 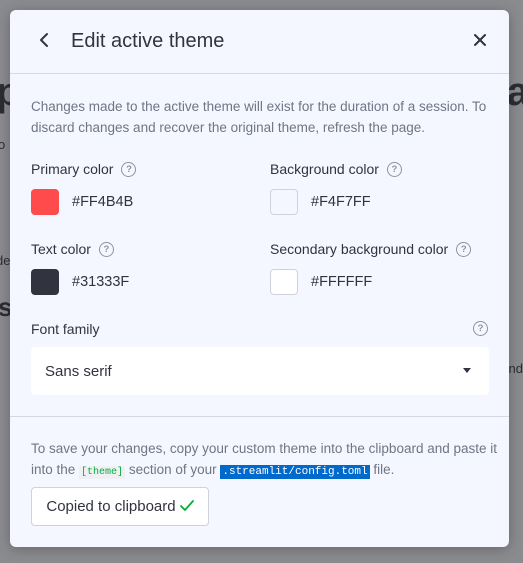 What do you see at coordinates (515, 368) in the screenshot?
I see `background-text-fragment-3: nd` at bounding box center [515, 368].